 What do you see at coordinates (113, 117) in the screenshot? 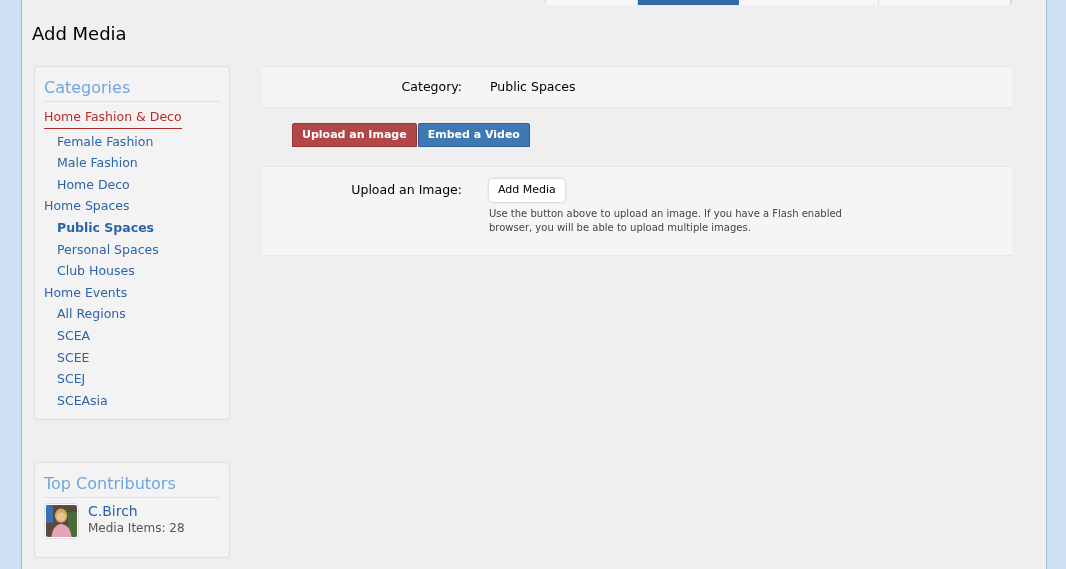
I see `category-link: Home Fashion & Deco` at bounding box center [113, 117].